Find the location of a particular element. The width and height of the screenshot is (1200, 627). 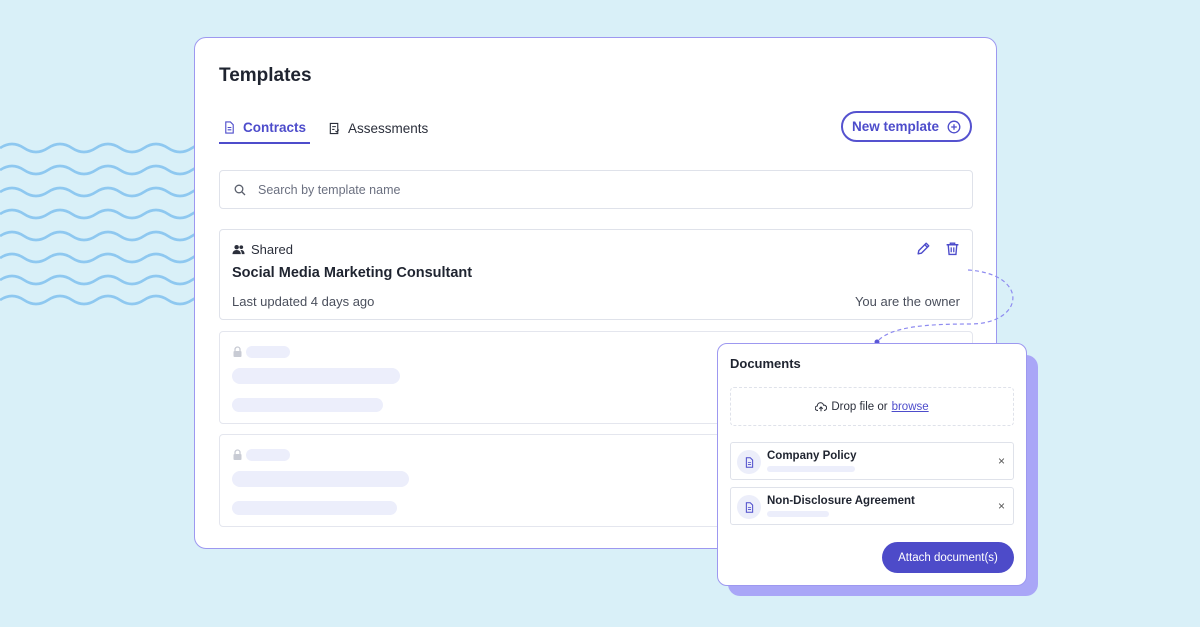

delete-button is located at coordinates (952, 248).